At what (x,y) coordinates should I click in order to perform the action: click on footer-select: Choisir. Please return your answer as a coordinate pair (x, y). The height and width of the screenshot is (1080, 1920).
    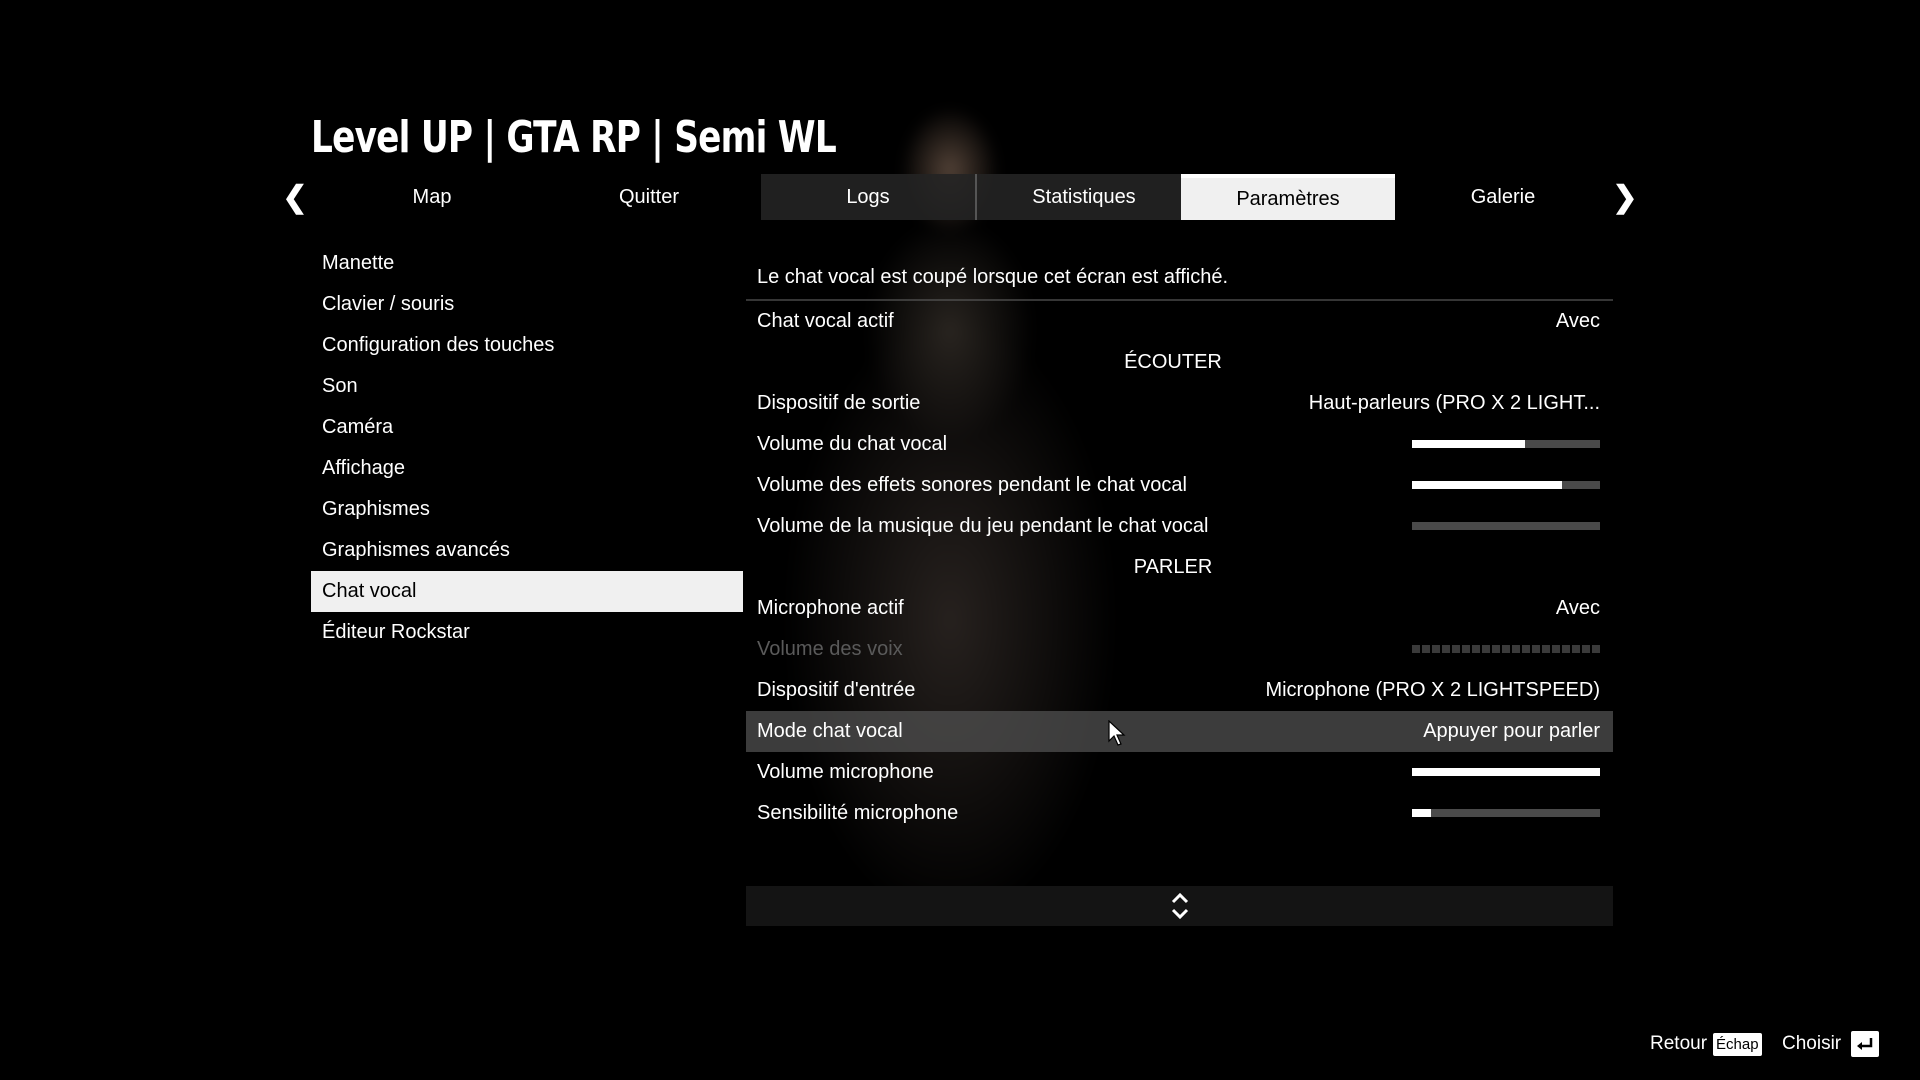
    Looking at the image, I should click on (1831, 1044).